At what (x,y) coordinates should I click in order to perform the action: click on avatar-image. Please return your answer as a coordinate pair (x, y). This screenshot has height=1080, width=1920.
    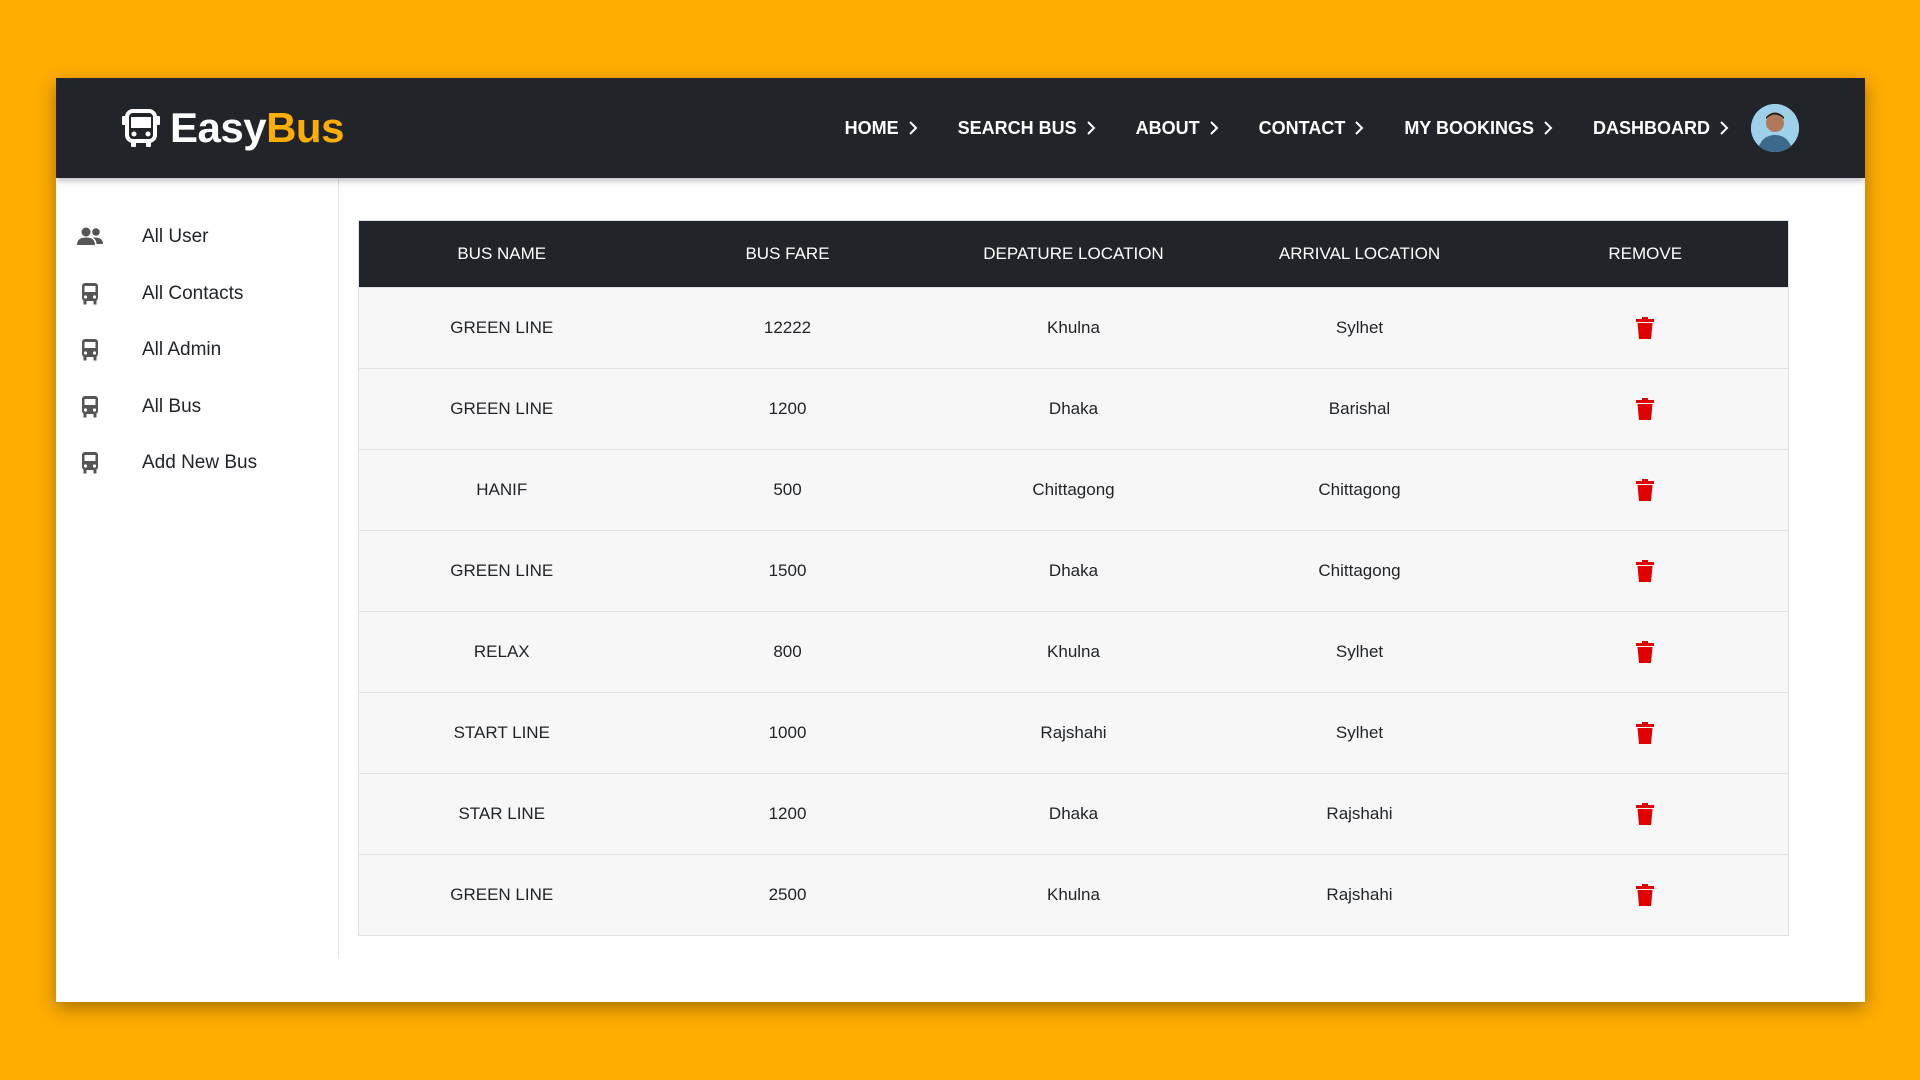
    Looking at the image, I should click on (1775, 128).